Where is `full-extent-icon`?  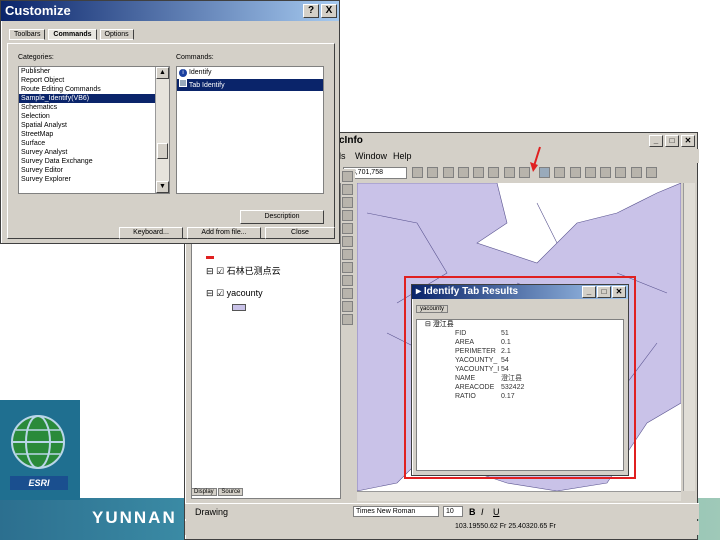
full-extent-icon is located at coordinates (590, 172).